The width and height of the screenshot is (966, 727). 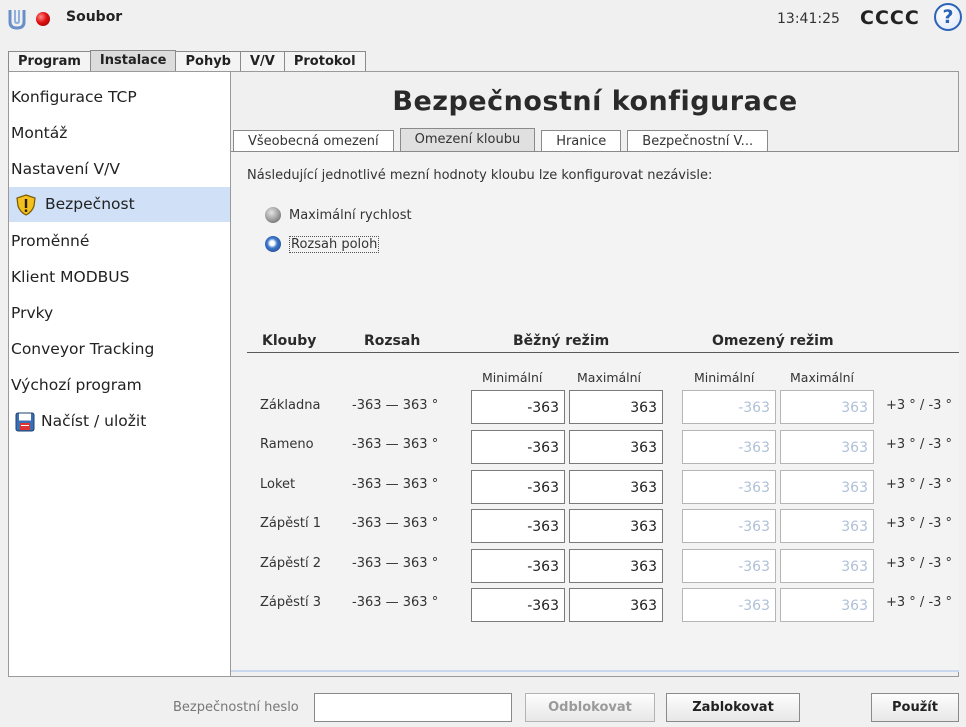 What do you see at coordinates (208, 61) in the screenshot?
I see `tab-pohyb: Pohyb` at bounding box center [208, 61].